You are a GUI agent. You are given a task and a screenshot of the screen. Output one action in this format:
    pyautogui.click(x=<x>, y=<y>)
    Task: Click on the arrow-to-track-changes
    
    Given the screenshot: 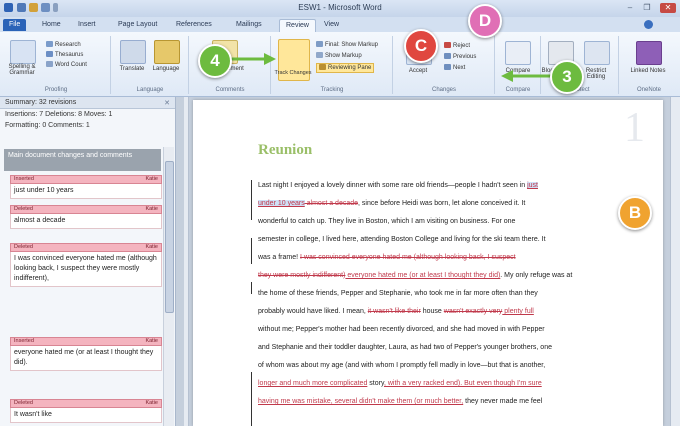 What is the action you would take?
    pyautogui.click(x=252, y=59)
    